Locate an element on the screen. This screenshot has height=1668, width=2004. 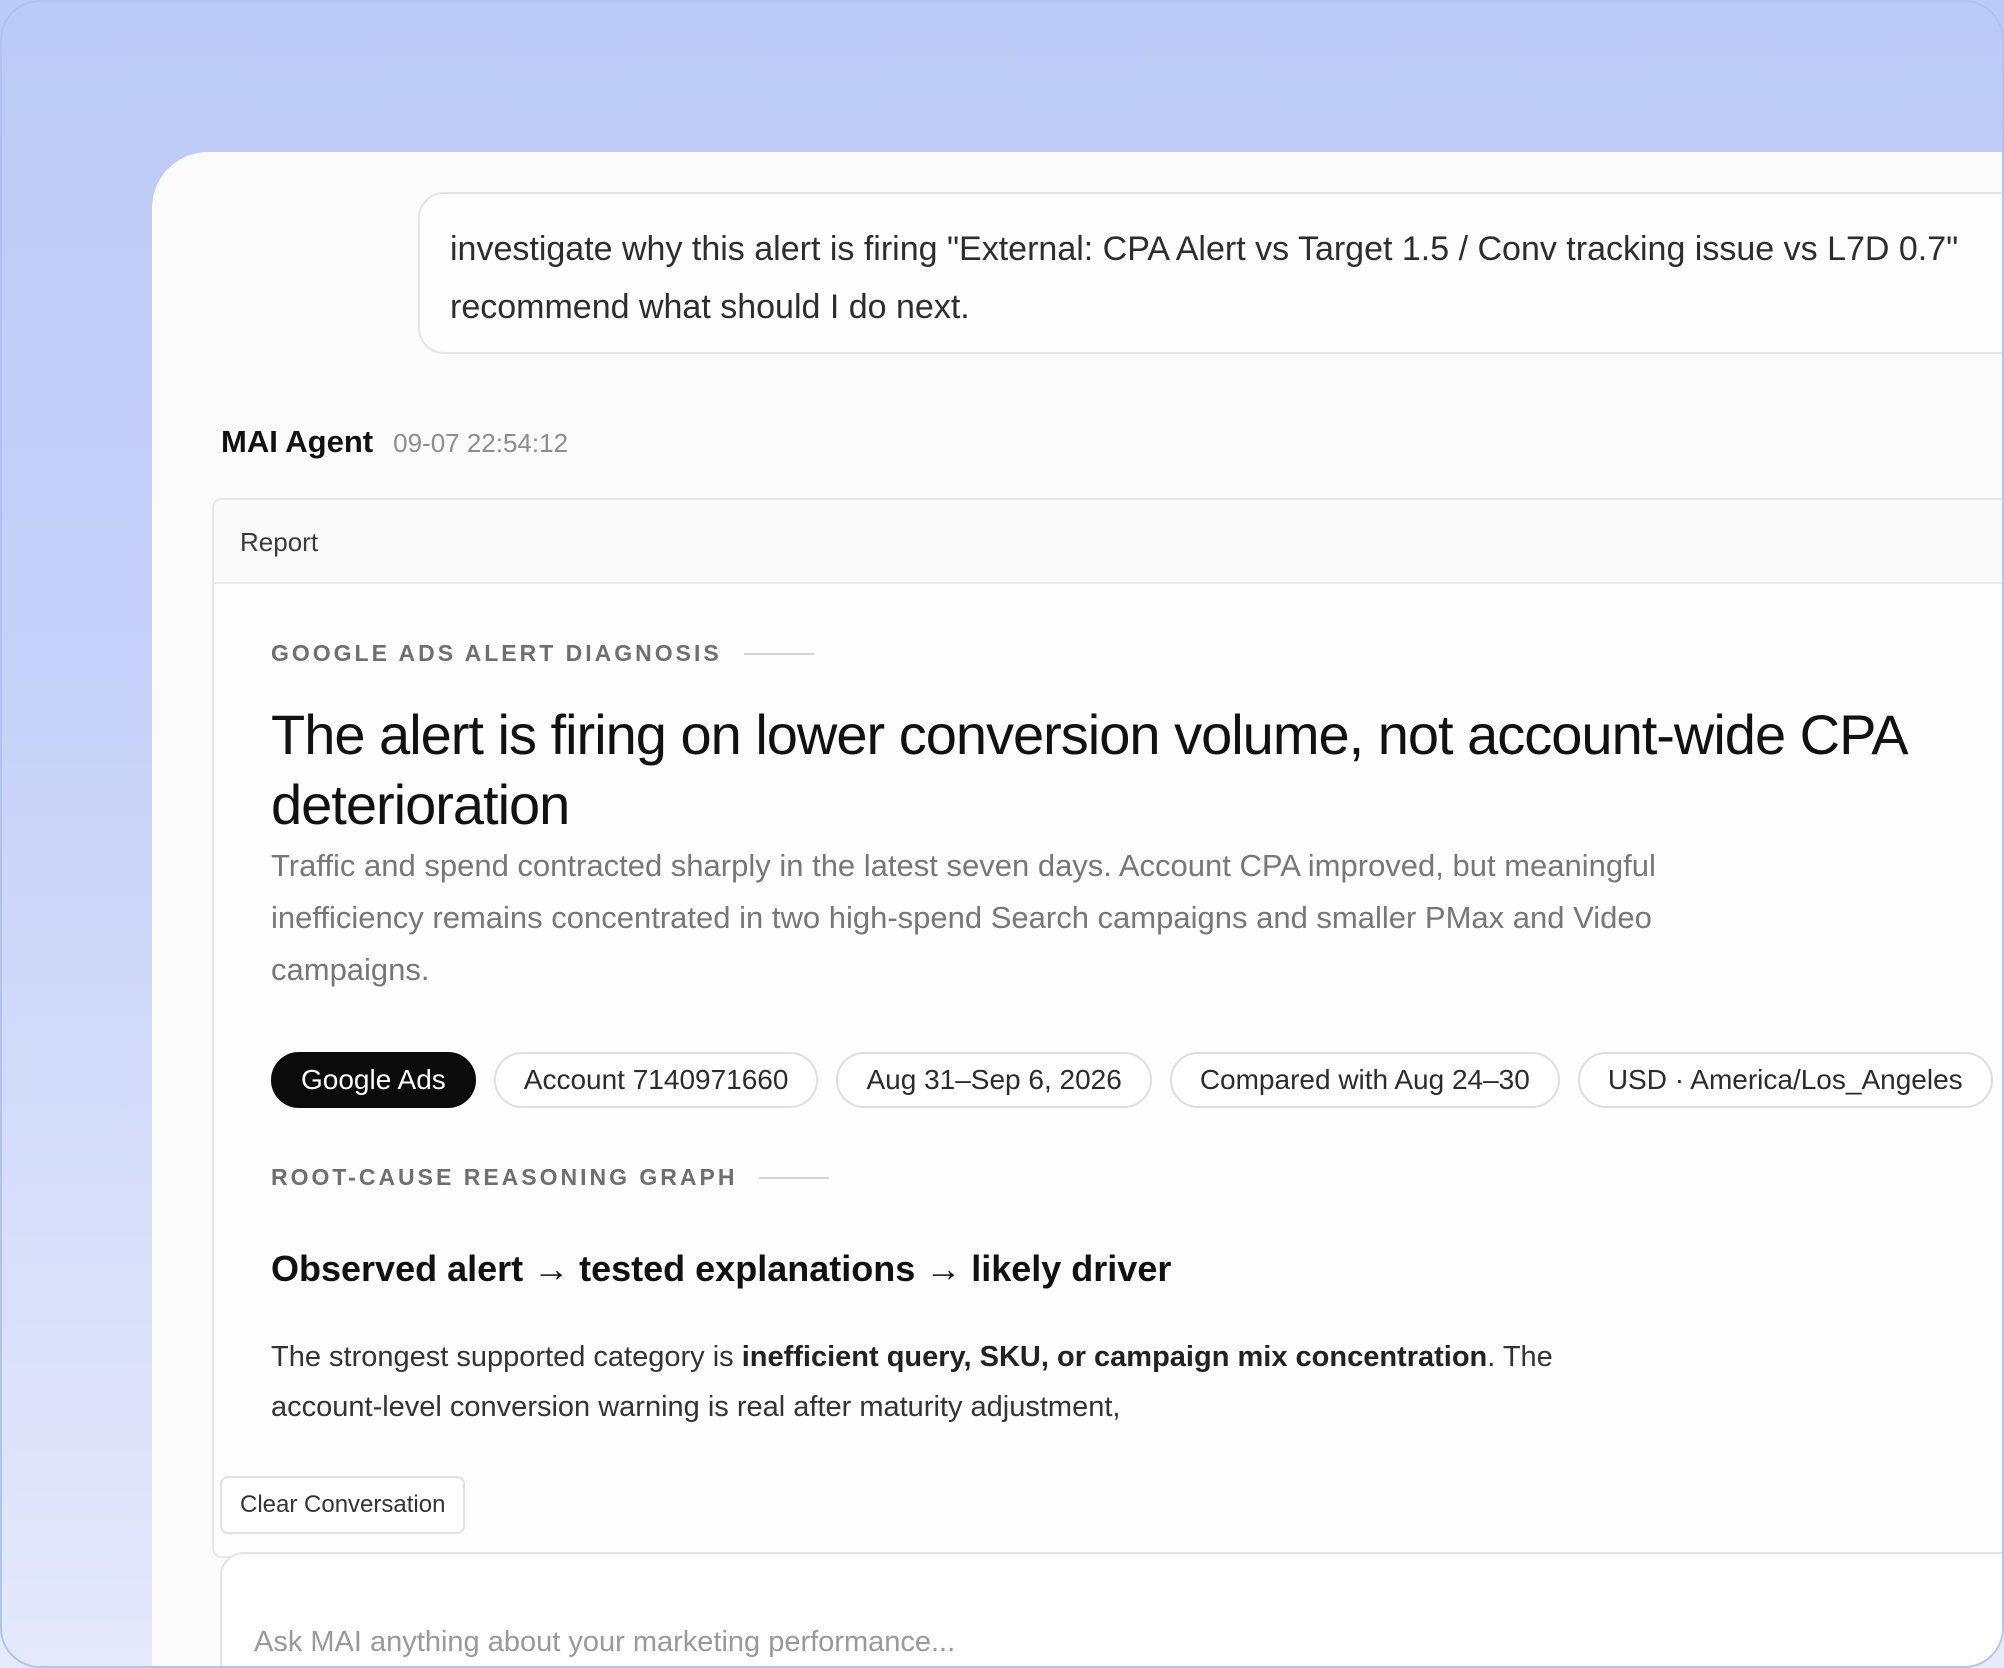
diagnosis-eyebrow-text: GOOGLE ADS ALERT DIAGNOSIS is located at coordinates (496, 653).